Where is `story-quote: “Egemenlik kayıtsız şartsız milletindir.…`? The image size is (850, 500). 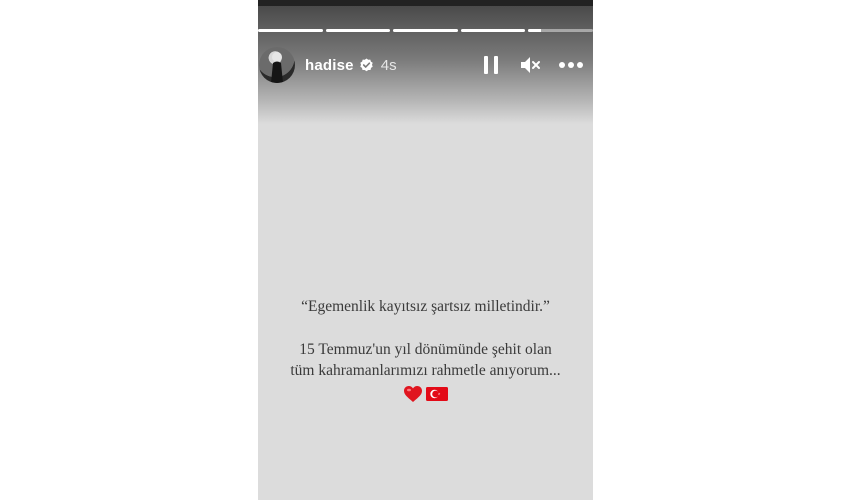 story-quote: “Egemenlik kayıtsız şartsız milletindir.… is located at coordinates (425, 306).